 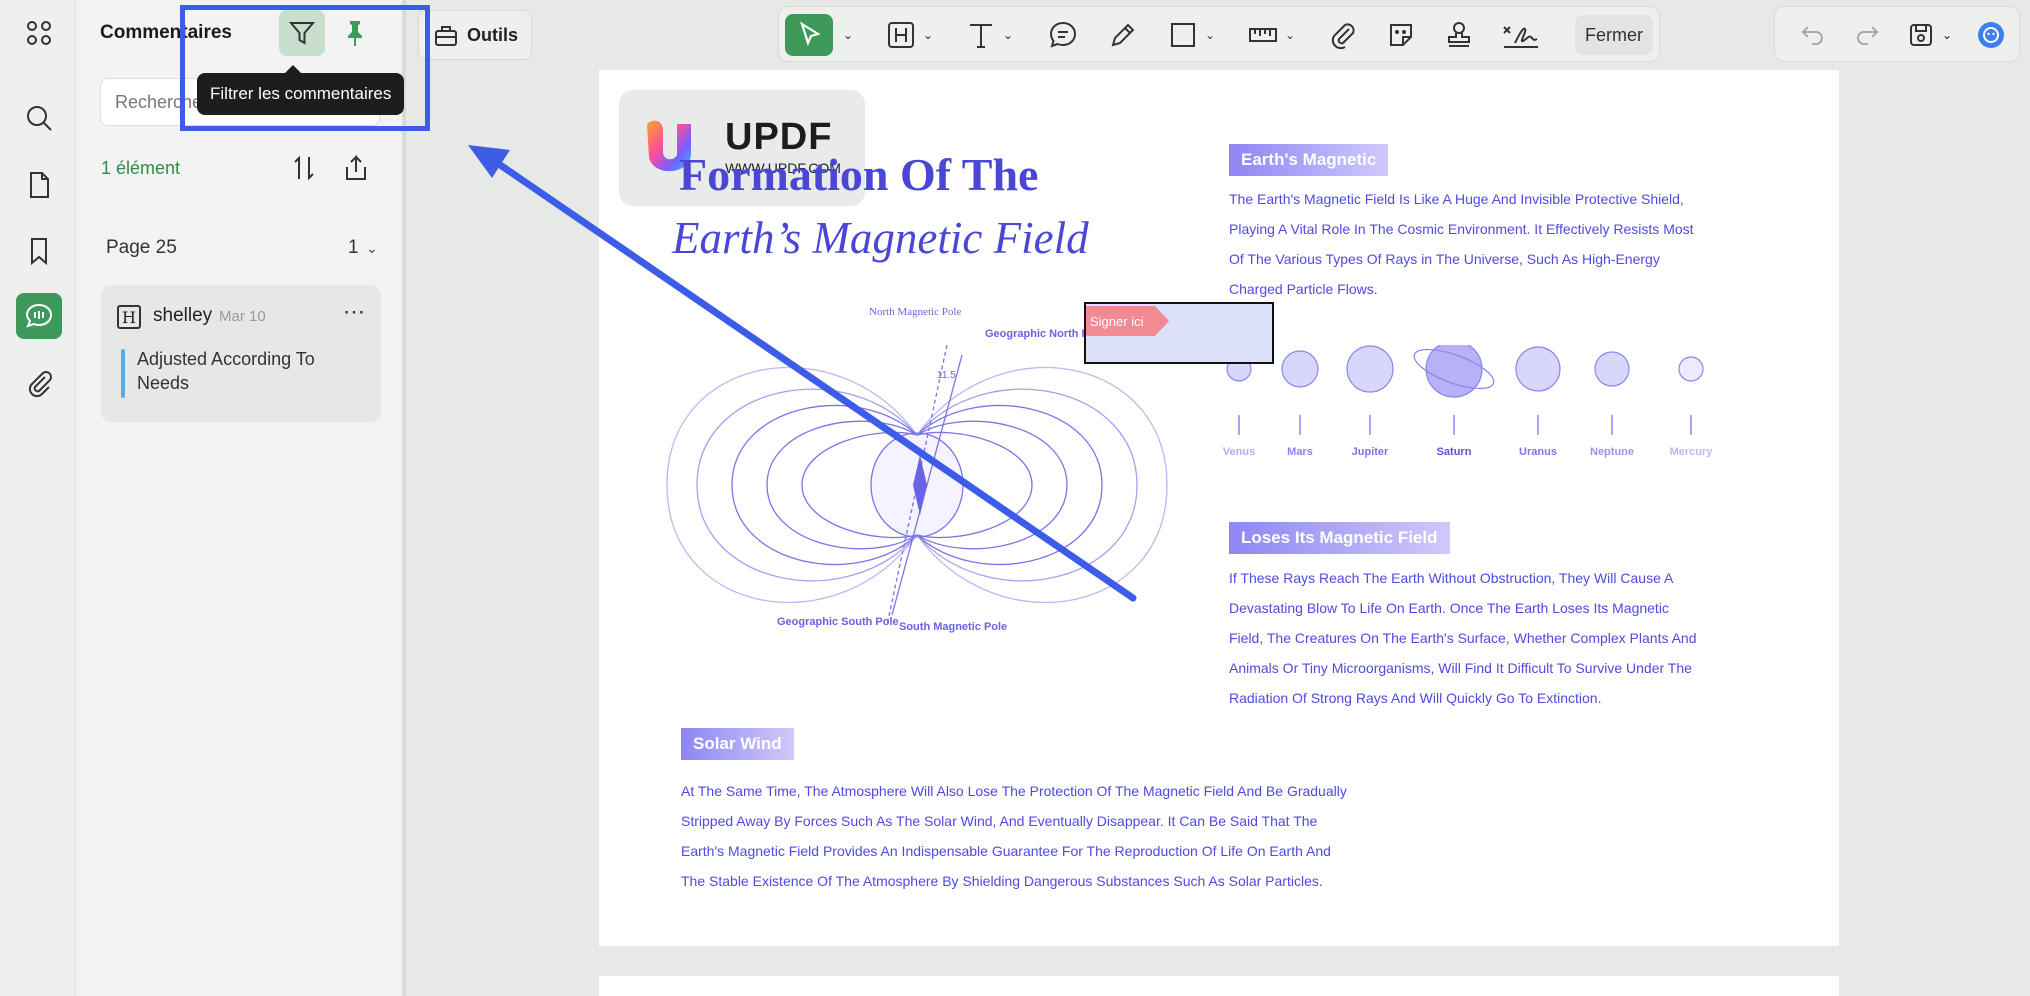 I want to click on stamp-tool-button, so click(x=1459, y=35).